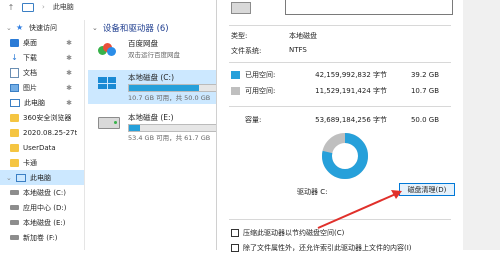 This screenshot has width=500, height=253. I want to click on sidebar-item-drive-c: 本地磁盘 (C:), so click(42, 192).